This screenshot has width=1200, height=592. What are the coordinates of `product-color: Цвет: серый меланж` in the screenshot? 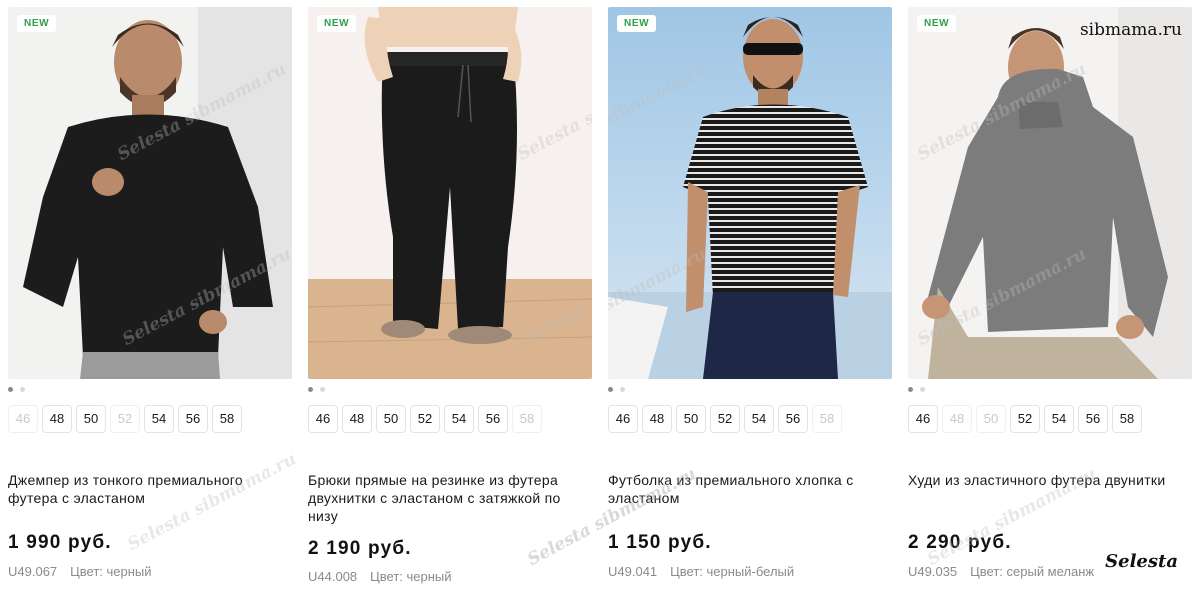 It's located at (1032, 571).